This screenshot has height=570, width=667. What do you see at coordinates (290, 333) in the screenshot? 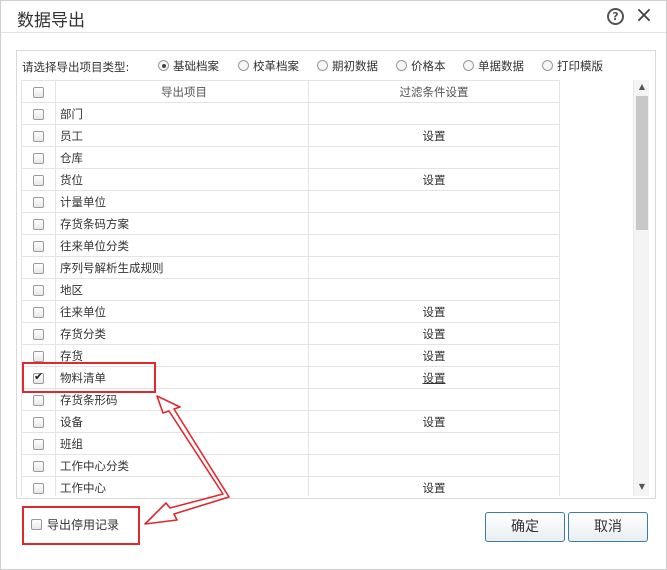
I see `table-row: 存货分类 设置` at bounding box center [290, 333].